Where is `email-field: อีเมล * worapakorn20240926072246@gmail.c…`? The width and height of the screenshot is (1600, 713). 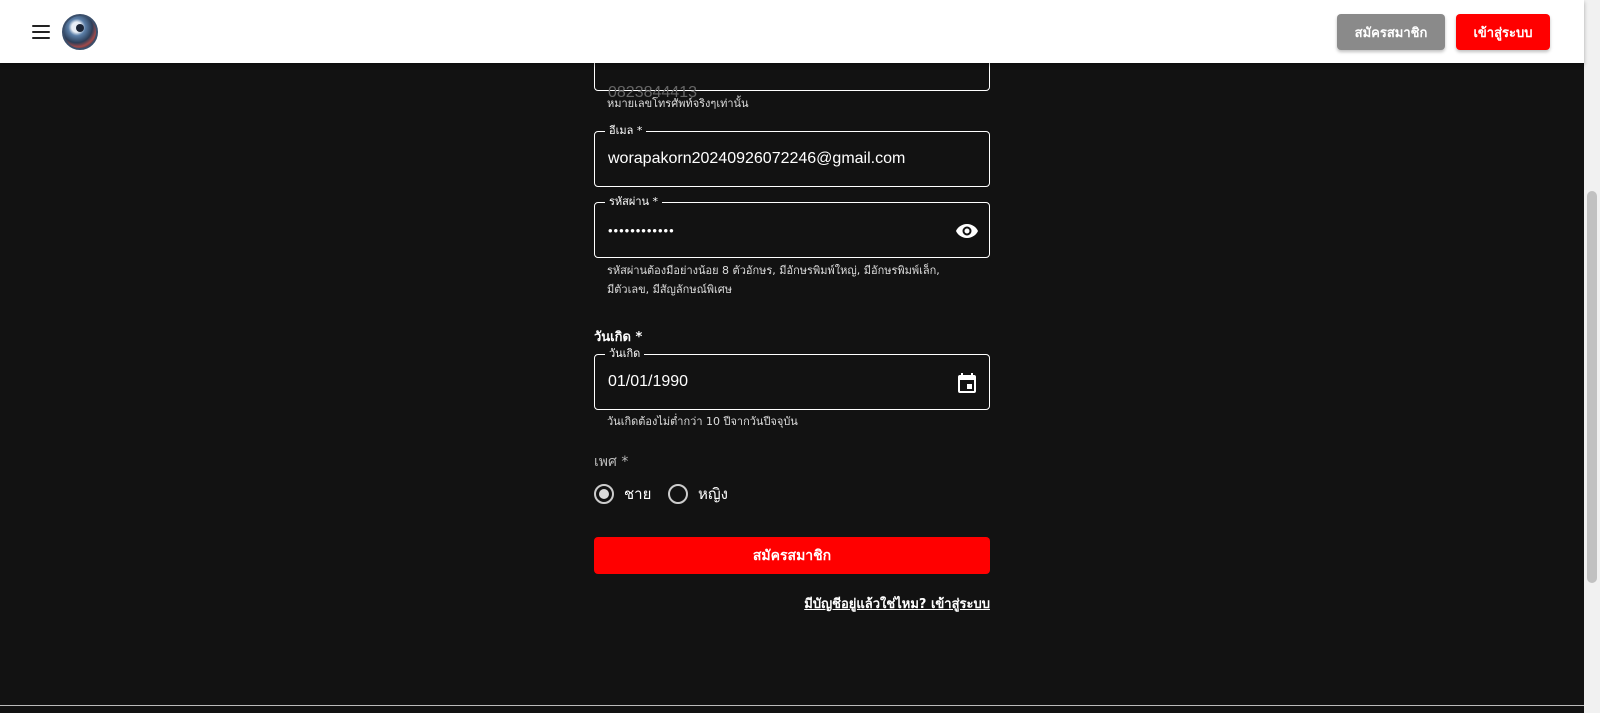 email-field: อีเมล * worapakorn20240926072246@gmail.c… is located at coordinates (792, 155).